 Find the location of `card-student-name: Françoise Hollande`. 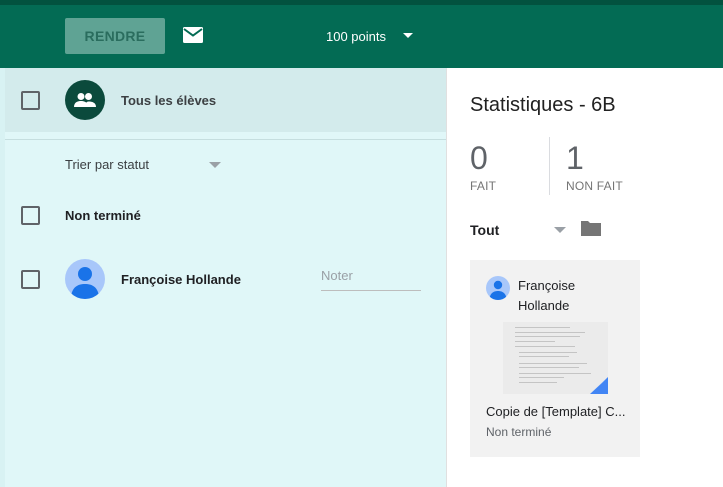

card-student-name: Françoise Hollande is located at coordinates (547, 295).